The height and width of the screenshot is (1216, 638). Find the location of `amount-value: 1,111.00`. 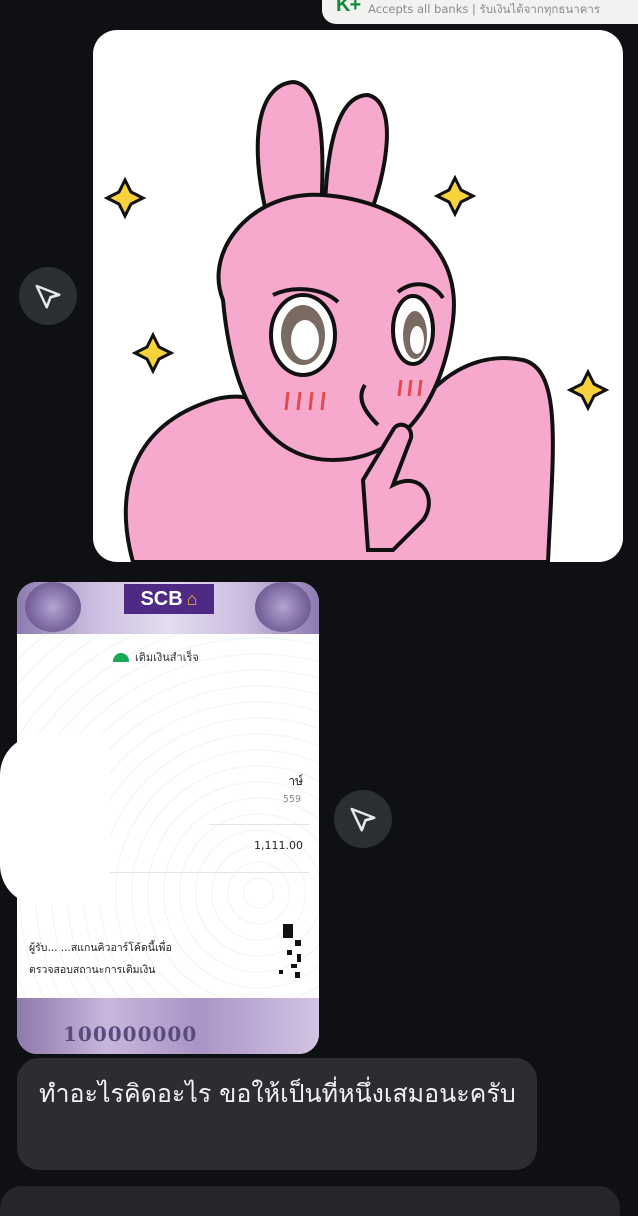

amount-value: 1,111.00 is located at coordinates (278, 845).